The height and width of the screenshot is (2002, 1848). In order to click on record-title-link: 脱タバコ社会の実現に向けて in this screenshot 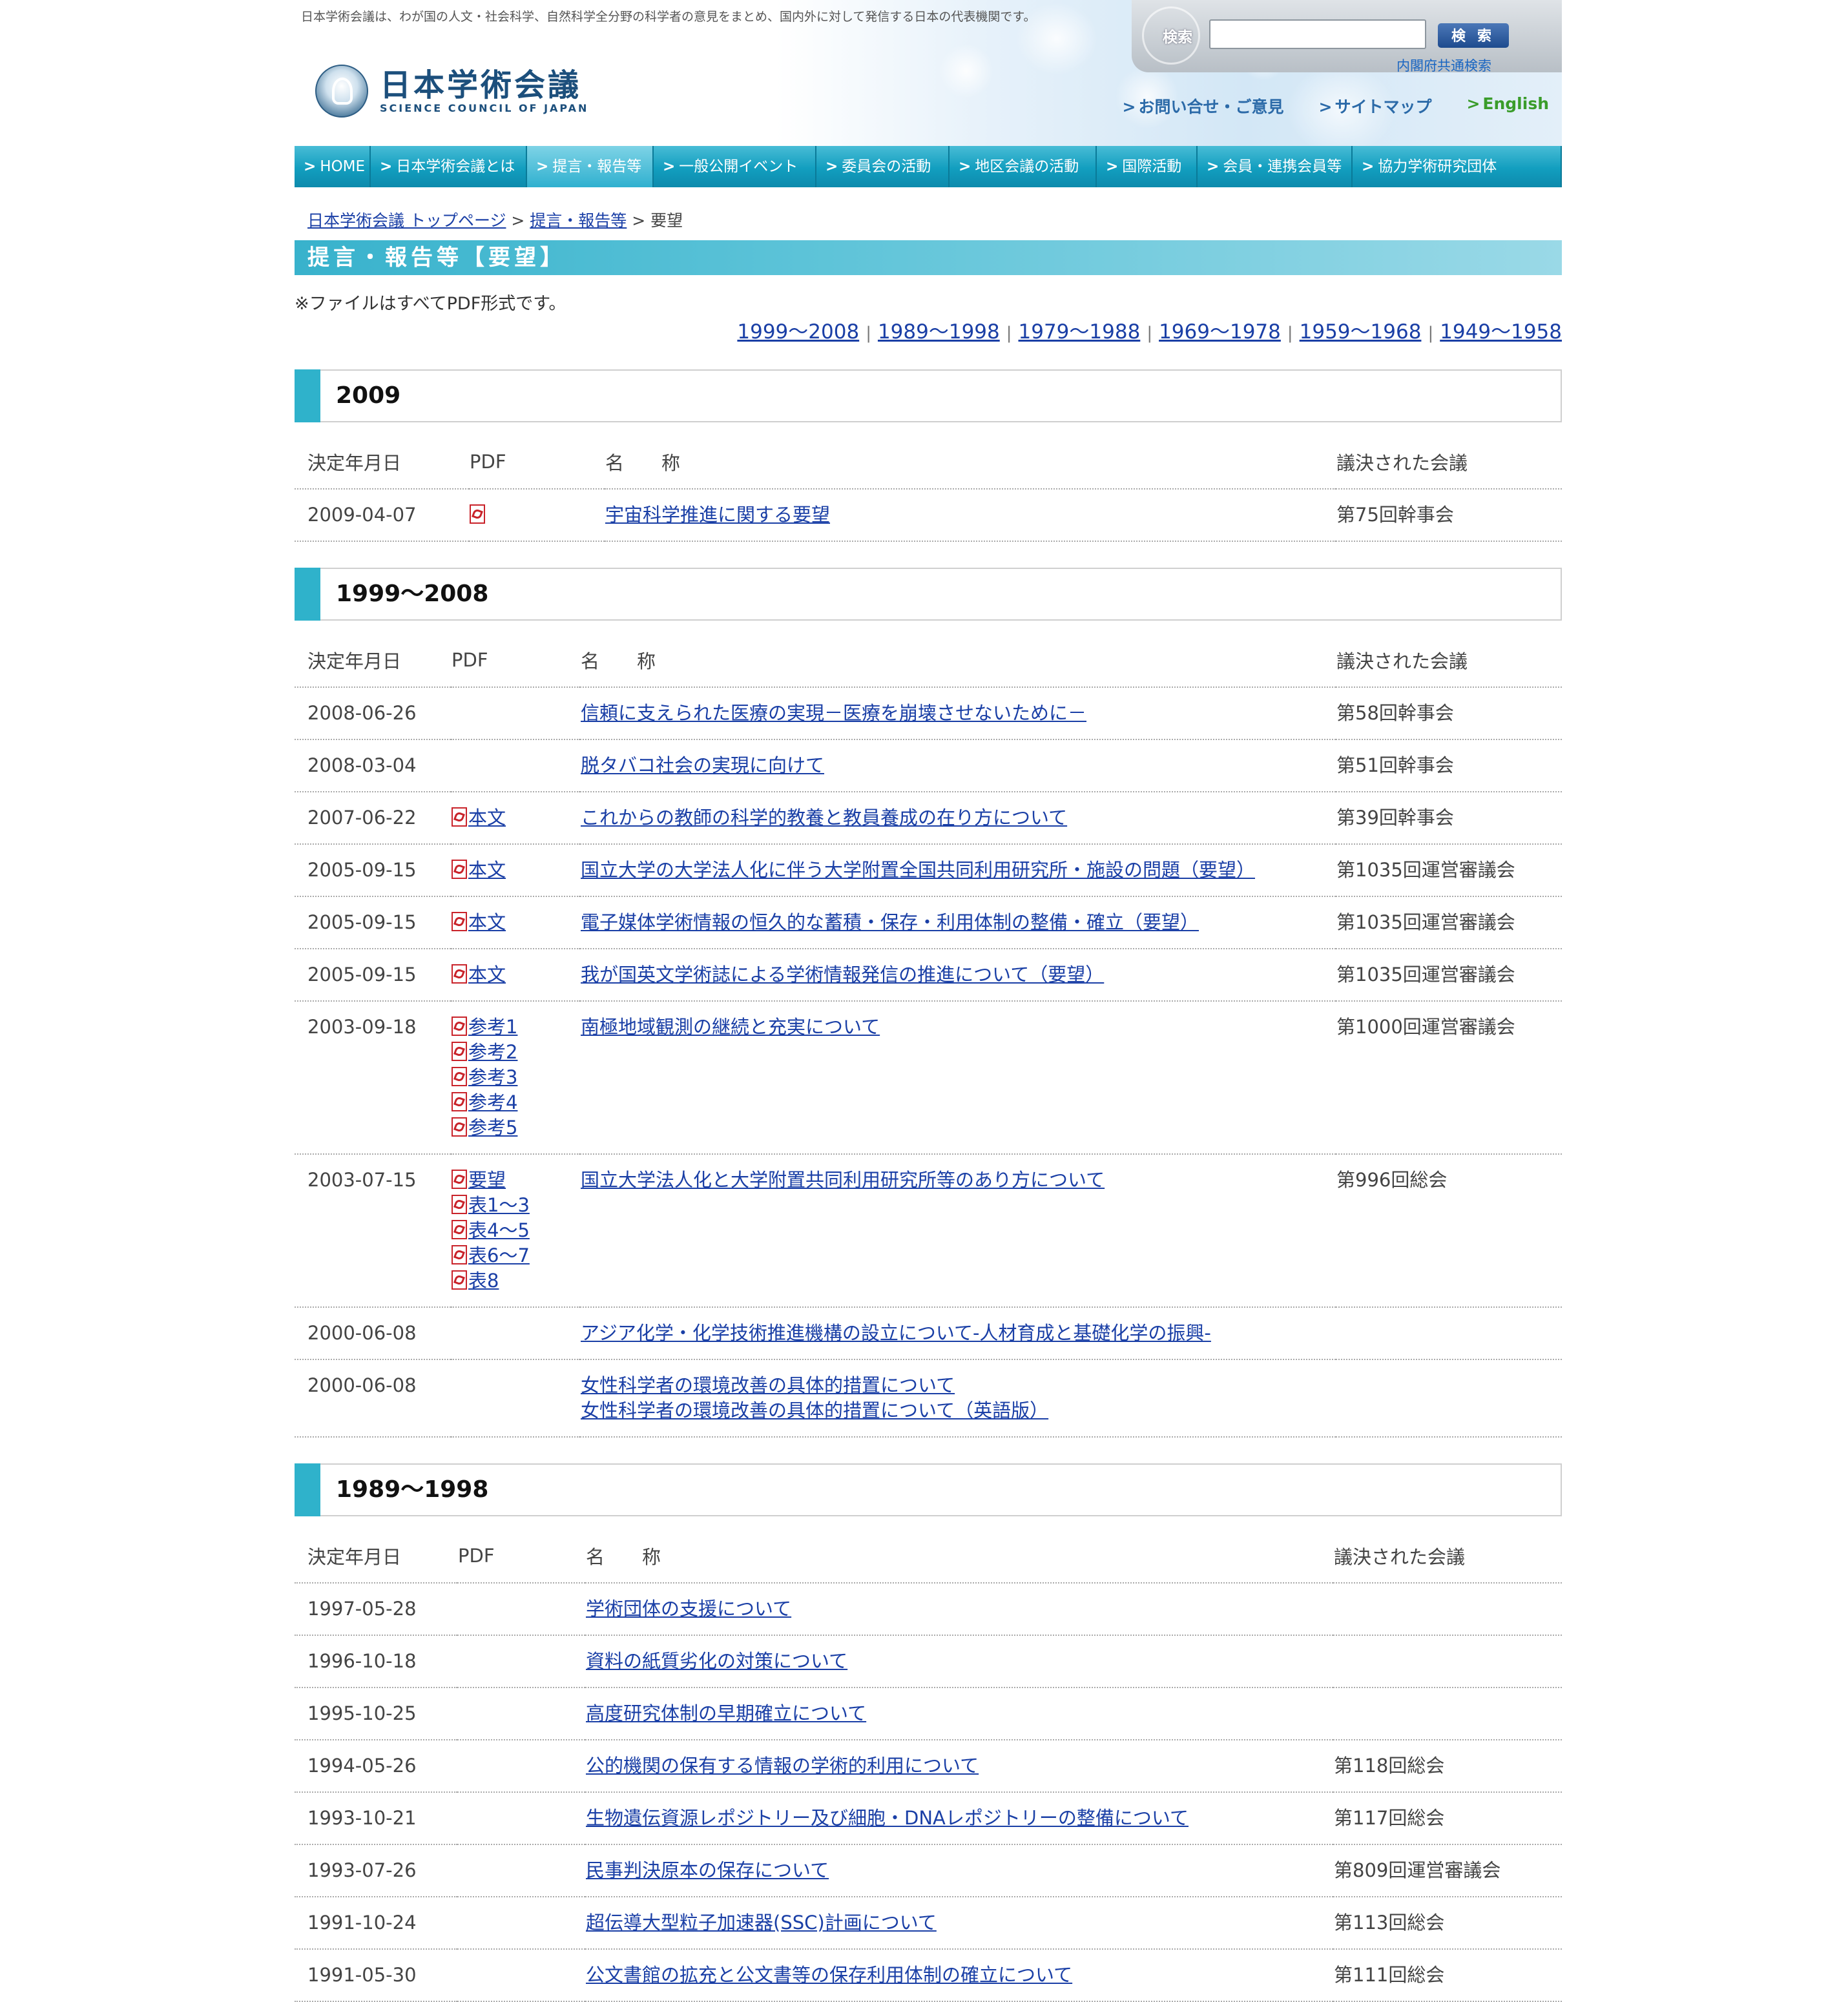, I will do `click(958, 765)`.